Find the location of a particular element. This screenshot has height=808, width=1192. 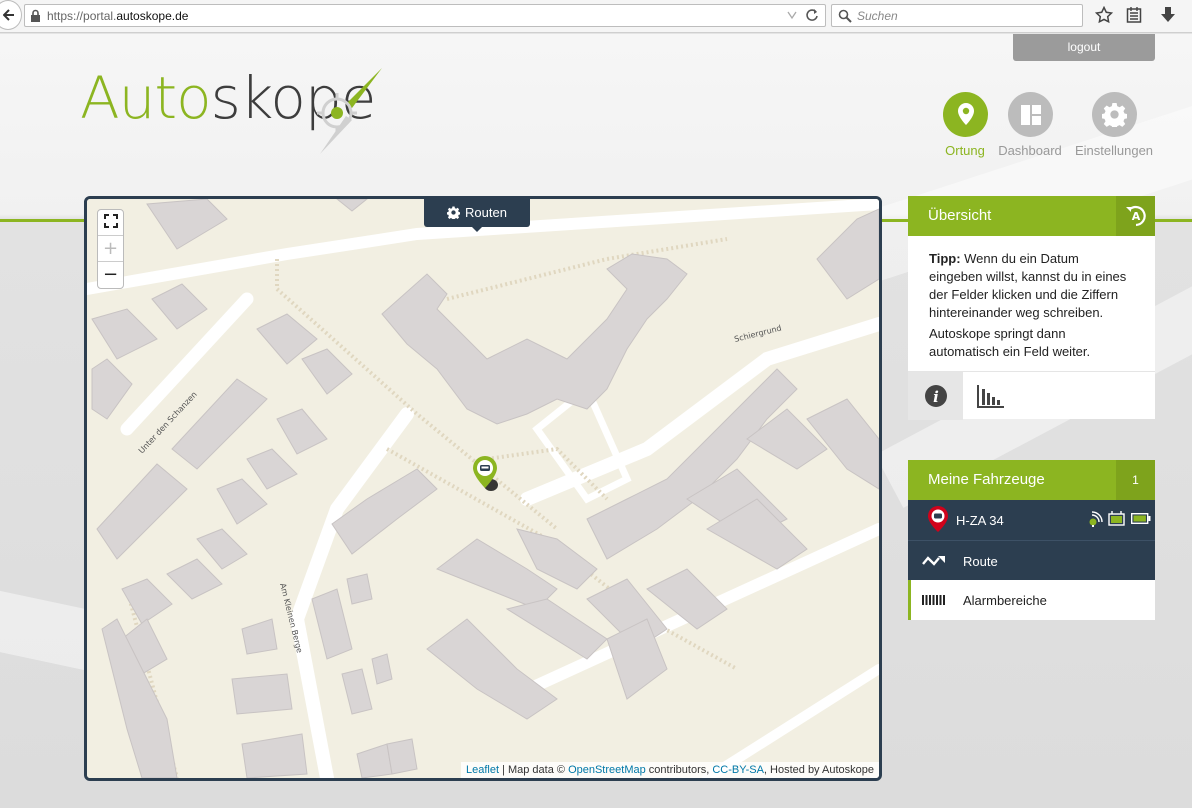

nav-label-ortung: Ortung is located at coordinates (965, 150).